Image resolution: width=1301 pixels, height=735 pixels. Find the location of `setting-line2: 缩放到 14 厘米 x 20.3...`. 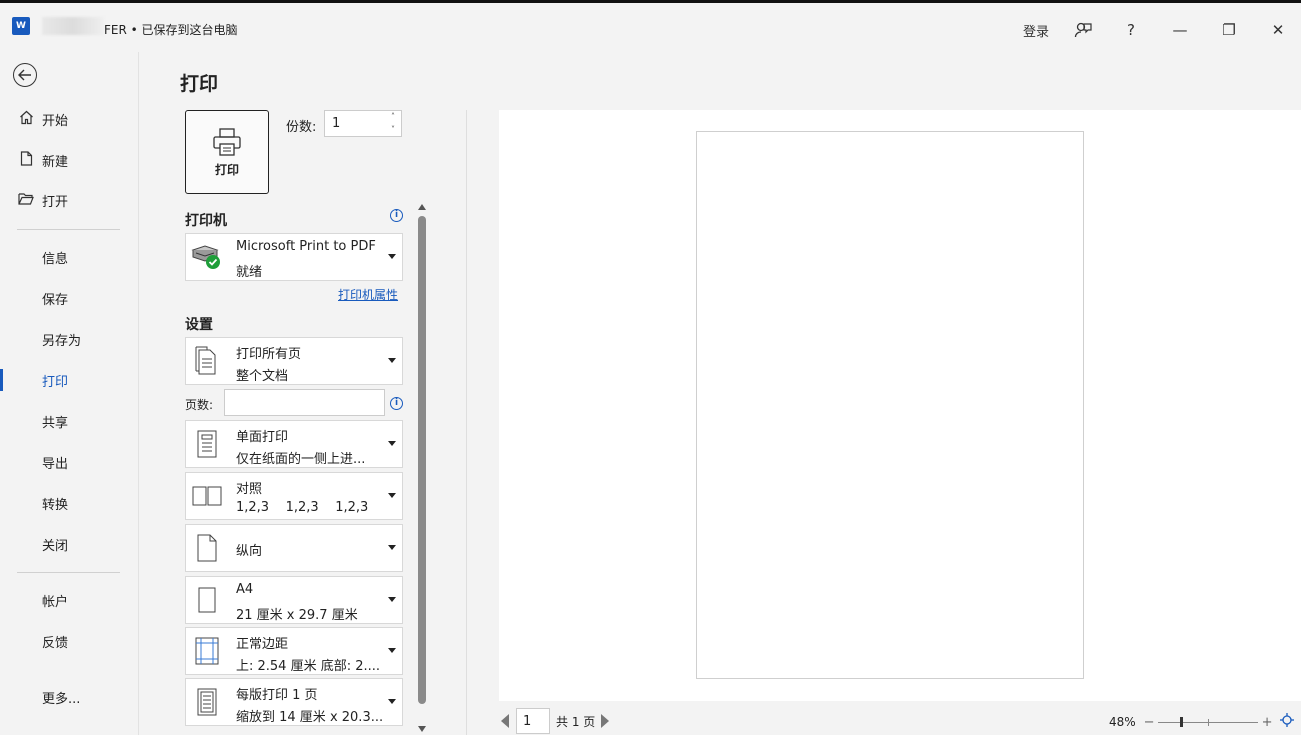

setting-line2: 缩放到 14 厘米 x 20.3... is located at coordinates (310, 717).